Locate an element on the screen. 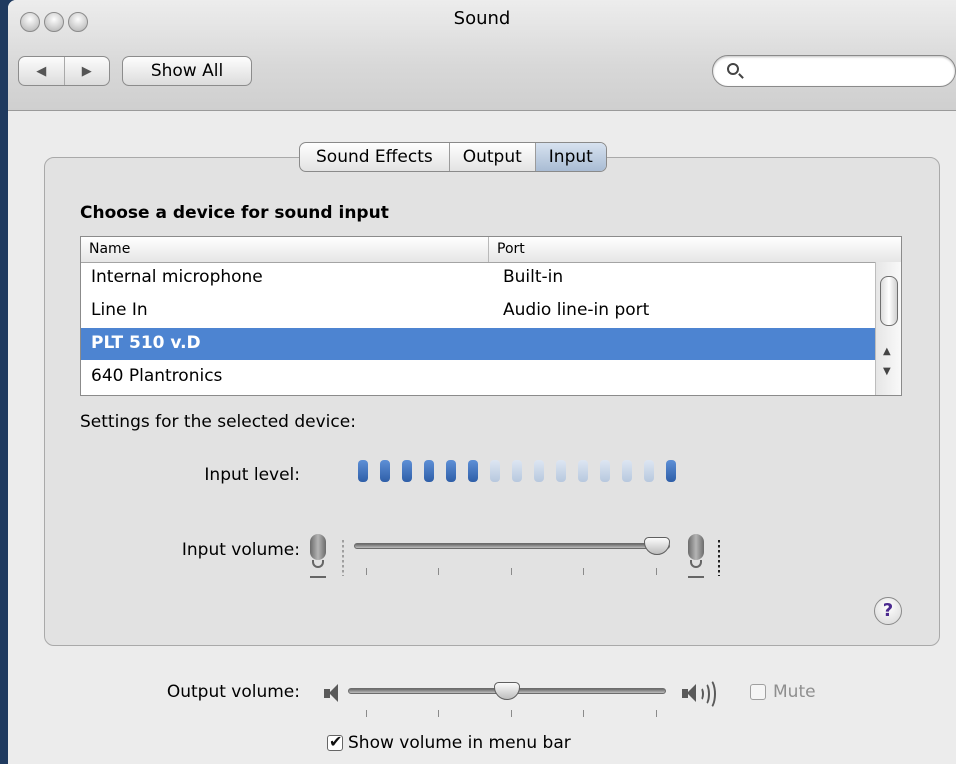 This screenshot has height=764, width=956. mute-label: Mute is located at coordinates (794, 692).